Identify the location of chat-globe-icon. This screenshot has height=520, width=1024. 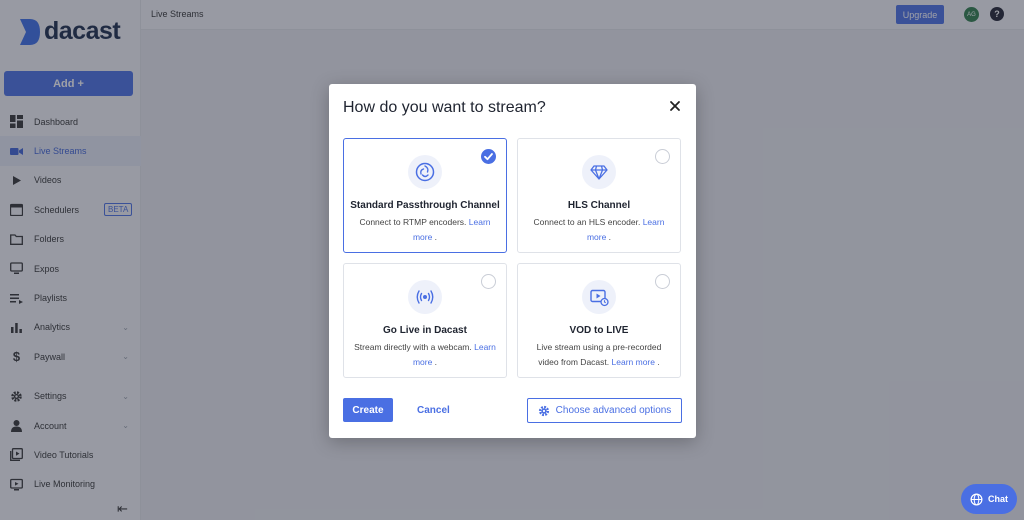
(976, 499).